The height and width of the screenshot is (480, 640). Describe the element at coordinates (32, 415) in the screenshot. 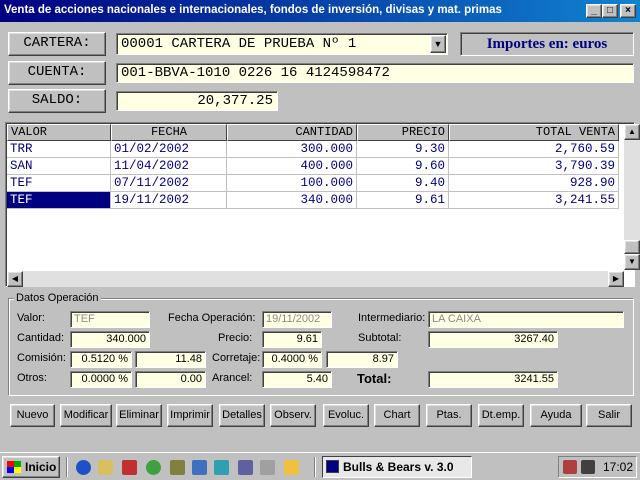

I see `nuevo-button: Nuevo` at that location.